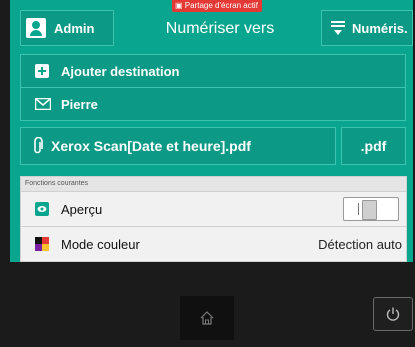 Image resolution: width=415 pixels, height=347 pixels. I want to click on admin-button: Admin, so click(67, 28).